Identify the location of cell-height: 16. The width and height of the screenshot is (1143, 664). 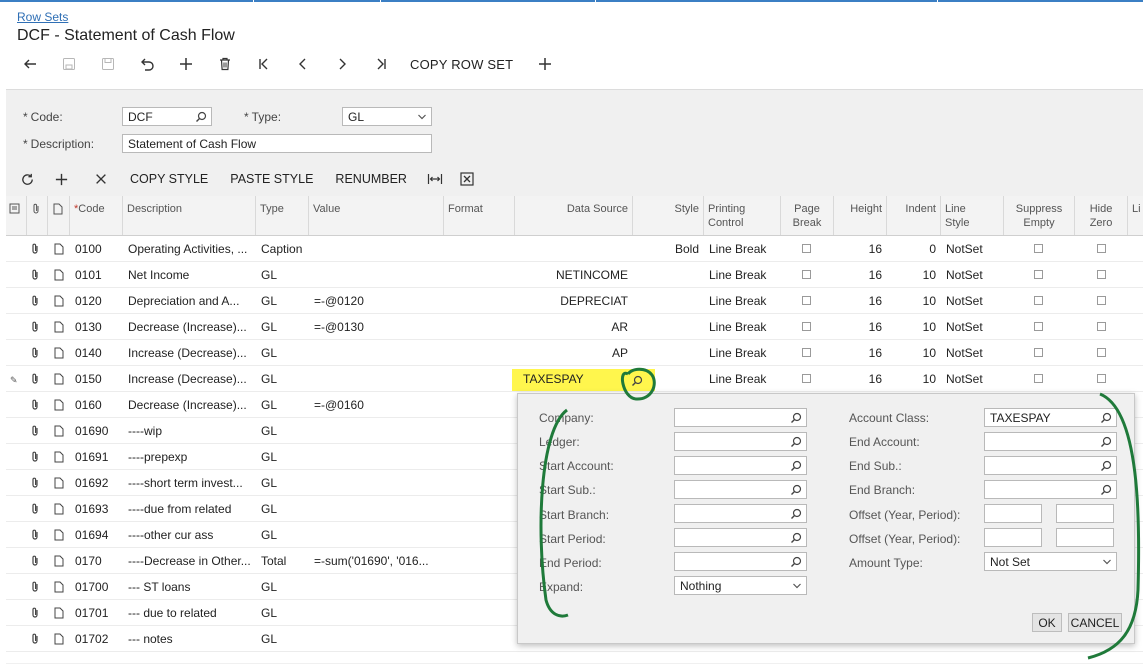
(860, 379).